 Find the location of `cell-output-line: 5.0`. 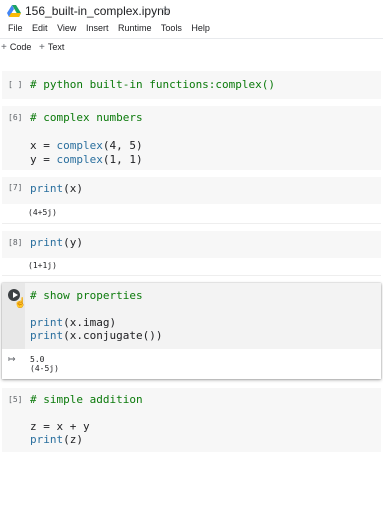

cell-output-line: 5.0 is located at coordinates (37, 359).